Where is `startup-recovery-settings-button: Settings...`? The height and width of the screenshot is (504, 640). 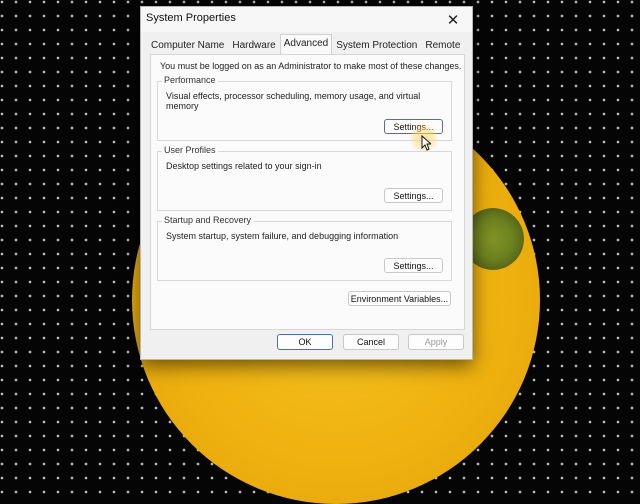 startup-recovery-settings-button: Settings... is located at coordinates (413, 265).